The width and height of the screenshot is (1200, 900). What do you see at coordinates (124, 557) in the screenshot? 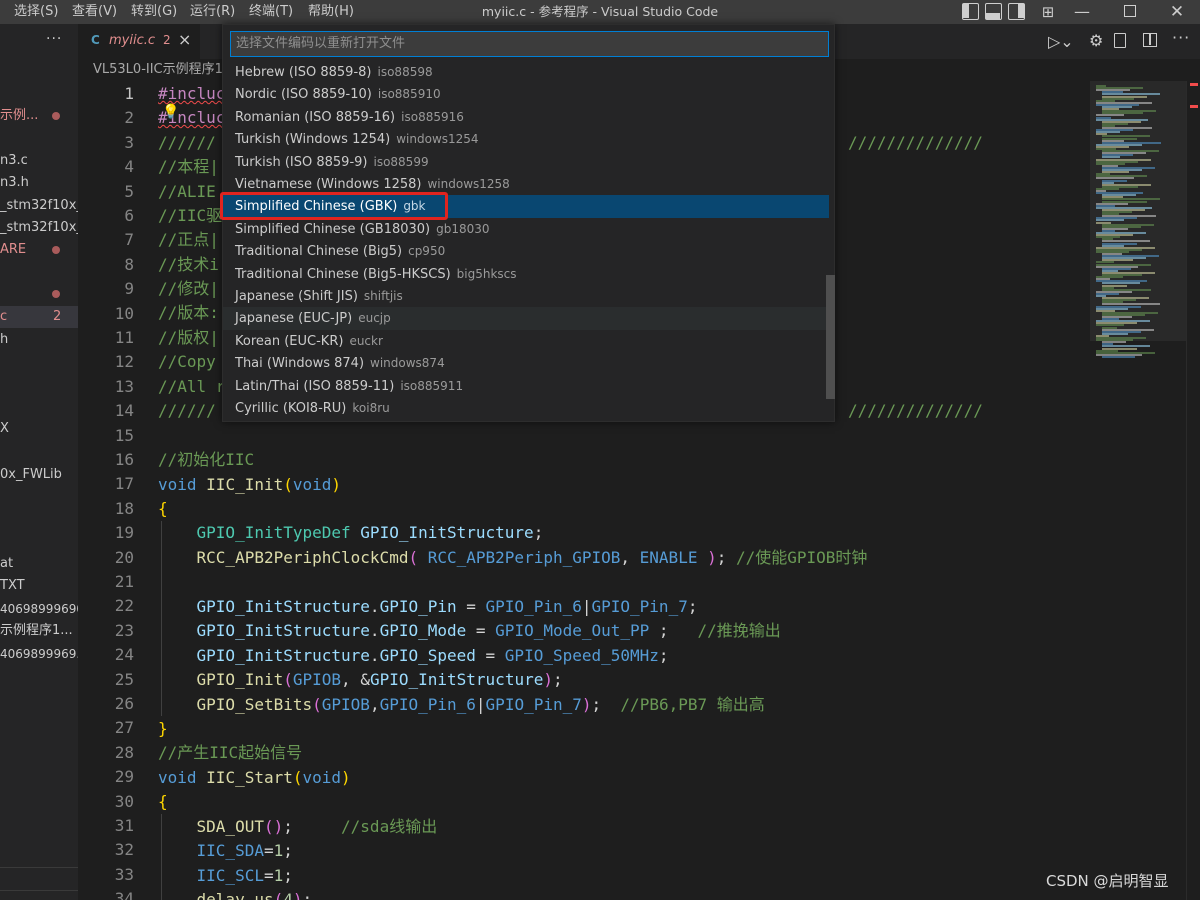
I see `line-number: 20` at bounding box center [124, 557].